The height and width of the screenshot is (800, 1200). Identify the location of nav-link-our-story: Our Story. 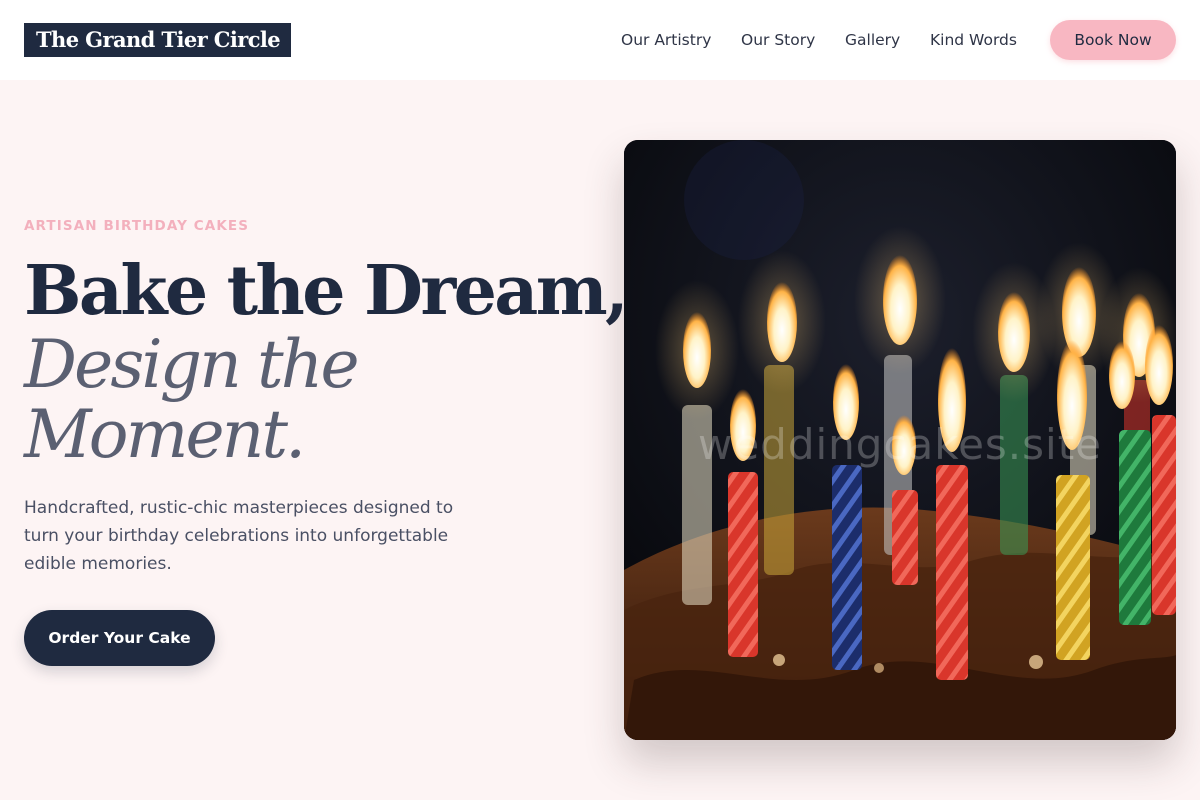
(778, 40).